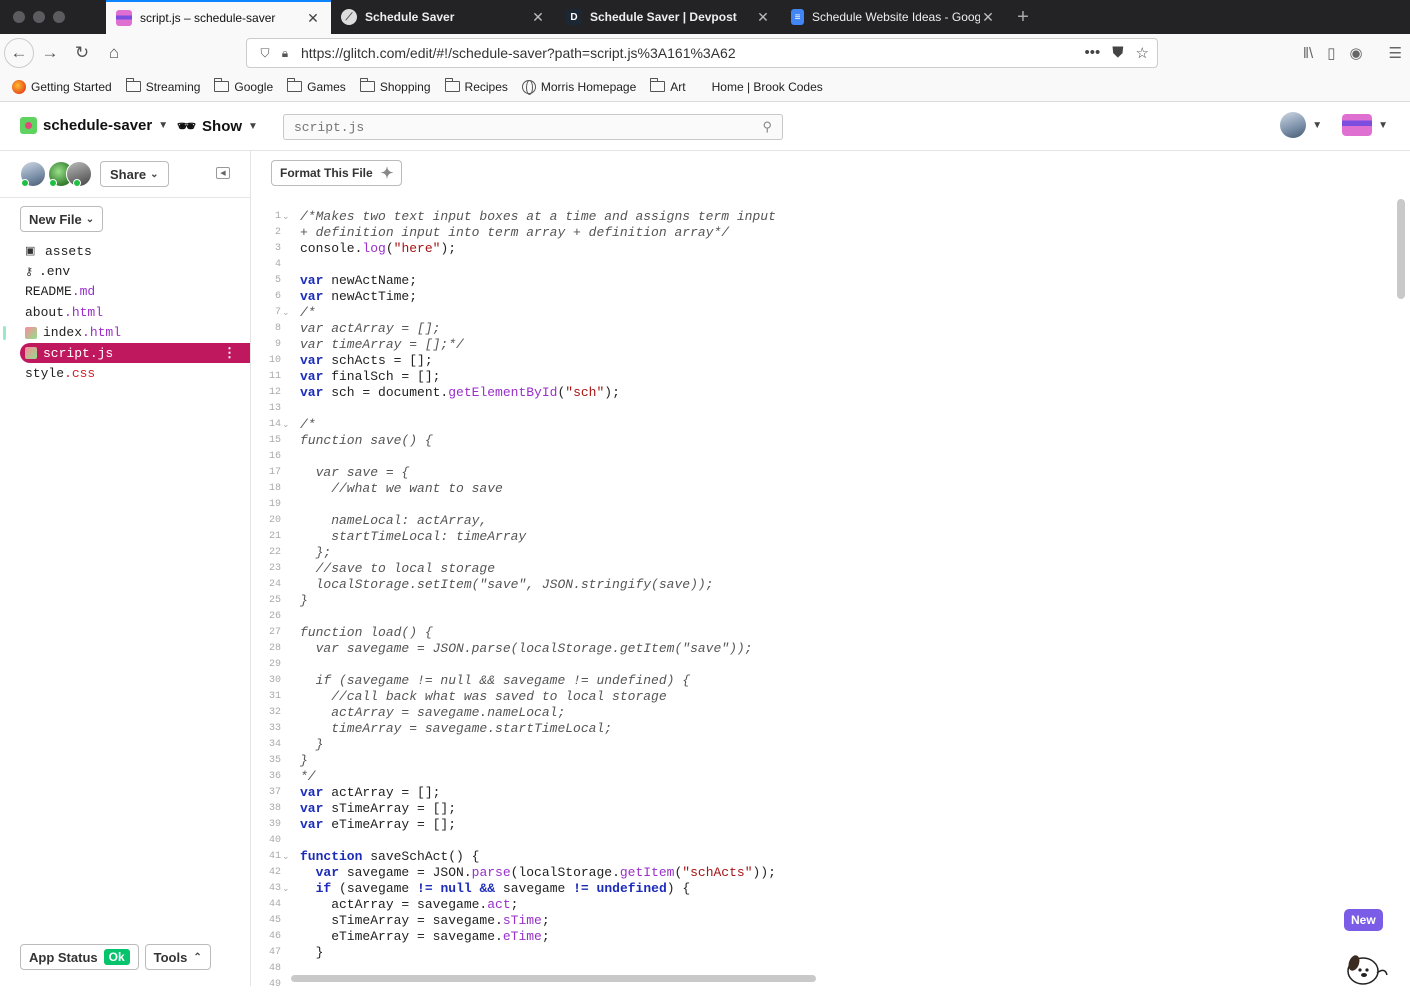 This screenshot has width=1410, height=993. I want to click on code-line: 6 var newActTime;, so click(821, 297).